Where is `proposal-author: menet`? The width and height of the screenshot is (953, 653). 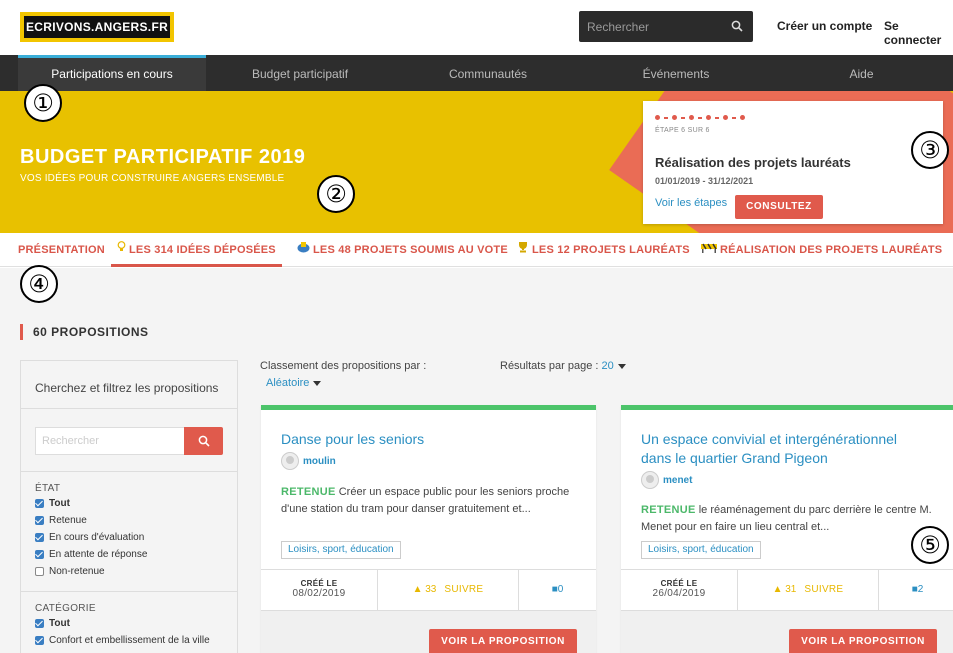 proposal-author: menet is located at coordinates (666, 480).